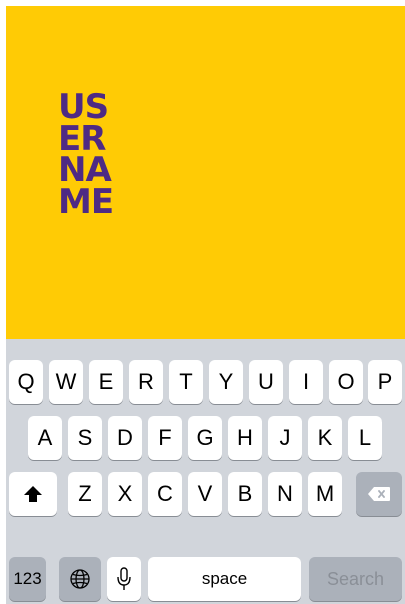  I want to click on globe-icon, so click(80, 579).